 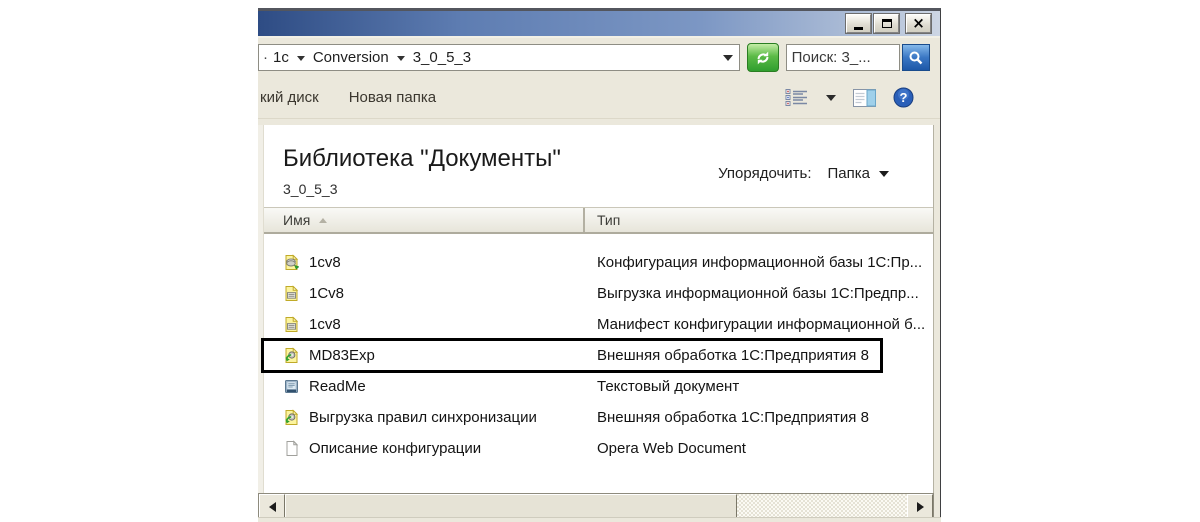 I want to click on search-button, so click(x=916, y=57).